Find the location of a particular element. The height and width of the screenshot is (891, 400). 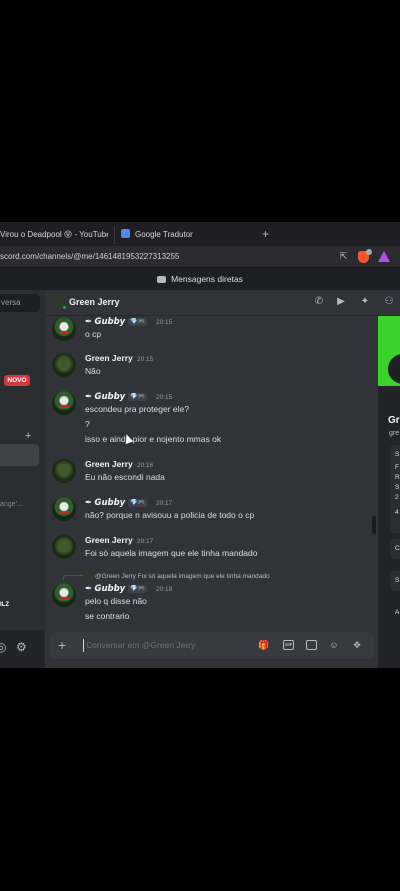

settings-gear-icon: ⚙ is located at coordinates (21, 647).